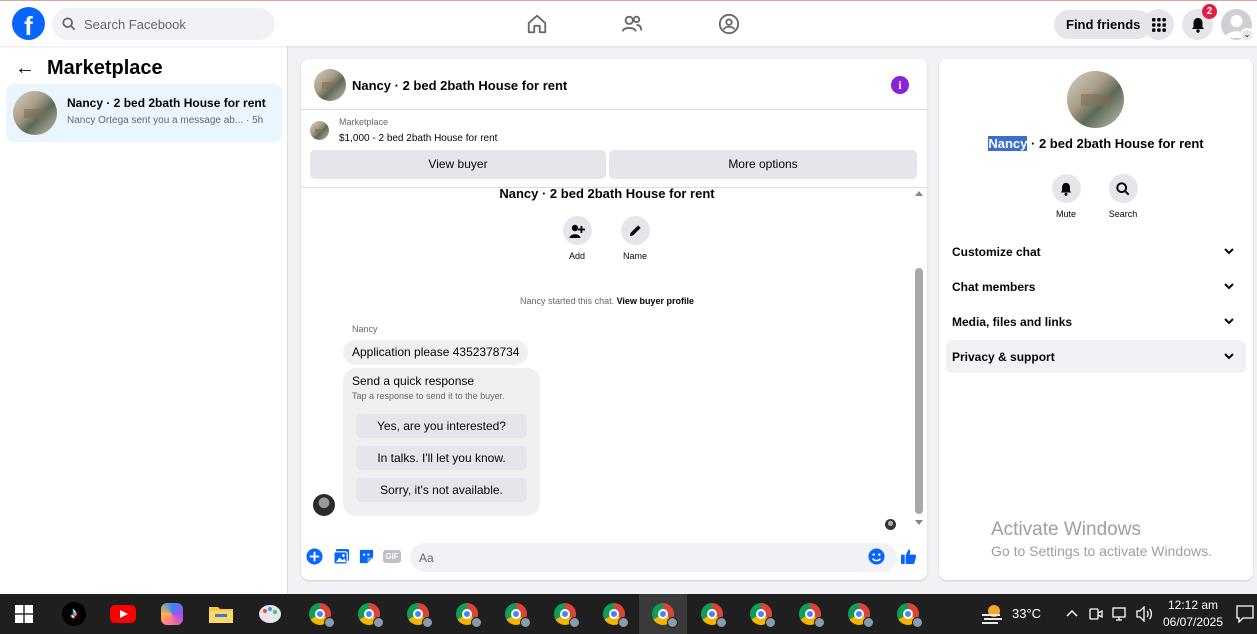 The width and height of the screenshot is (1257, 634). What do you see at coordinates (635, 238) in the screenshot?
I see `name-action: Name` at bounding box center [635, 238].